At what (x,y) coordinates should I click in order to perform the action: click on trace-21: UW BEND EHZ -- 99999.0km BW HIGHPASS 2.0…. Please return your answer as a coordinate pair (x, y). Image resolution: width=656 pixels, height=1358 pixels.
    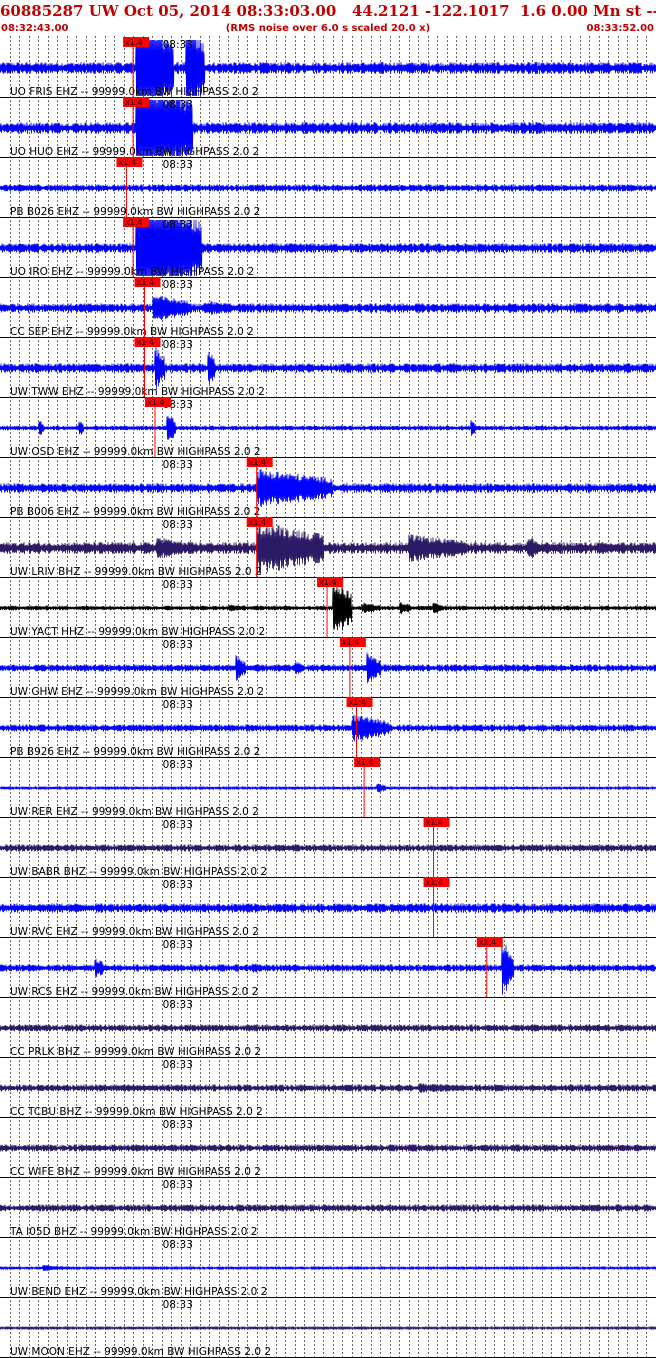
    Looking at the image, I should click on (328, 1268).